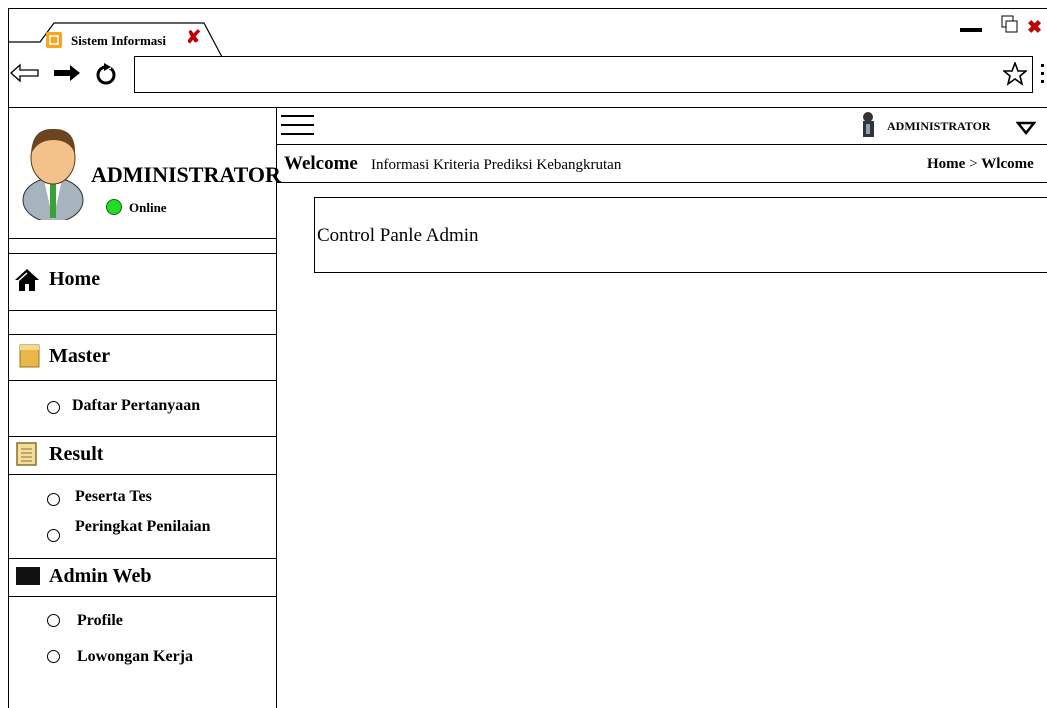 Image resolution: width=1047 pixels, height=708 pixels. What do you see at coordinates (297, 128) in the screenshot?
I see `hamburger-menu-icon` at bounding box center [297, 128].